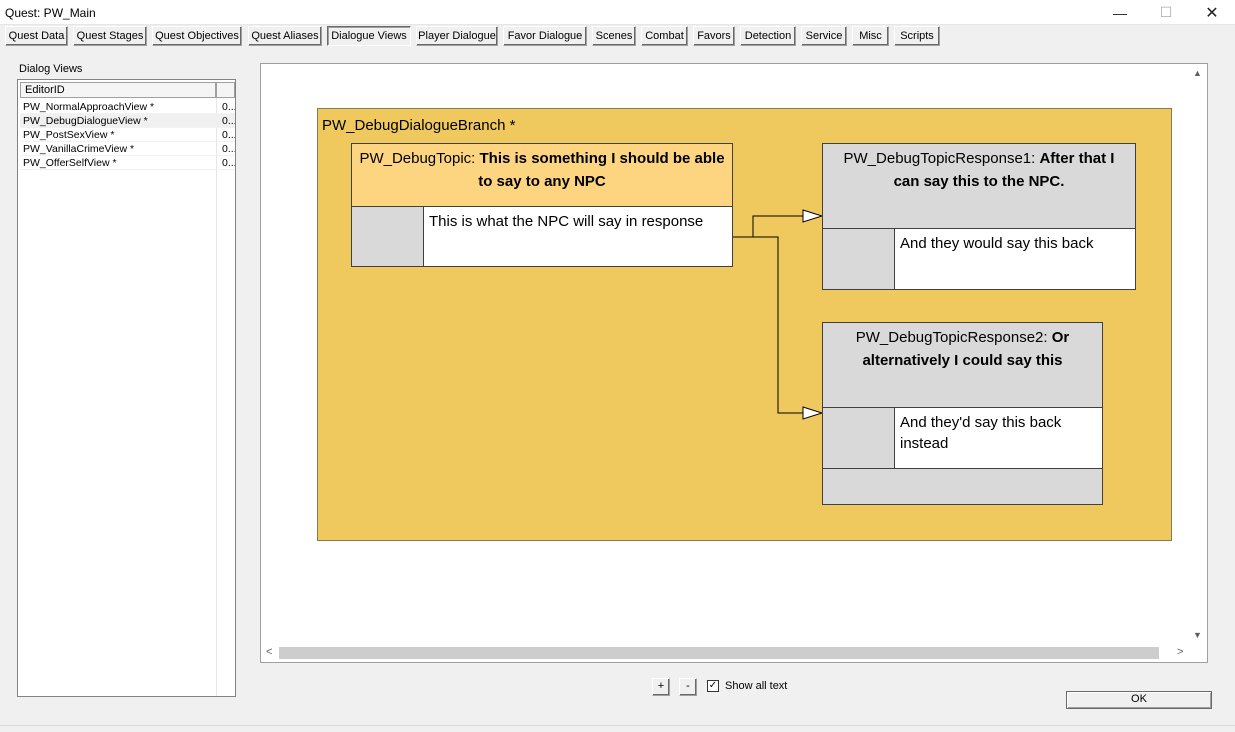 The width and height of the screenshot is (1235, 732). Describe the element at coordinates (1212, 12) in the screenshot. I see `close-icon: ✕` at that location.